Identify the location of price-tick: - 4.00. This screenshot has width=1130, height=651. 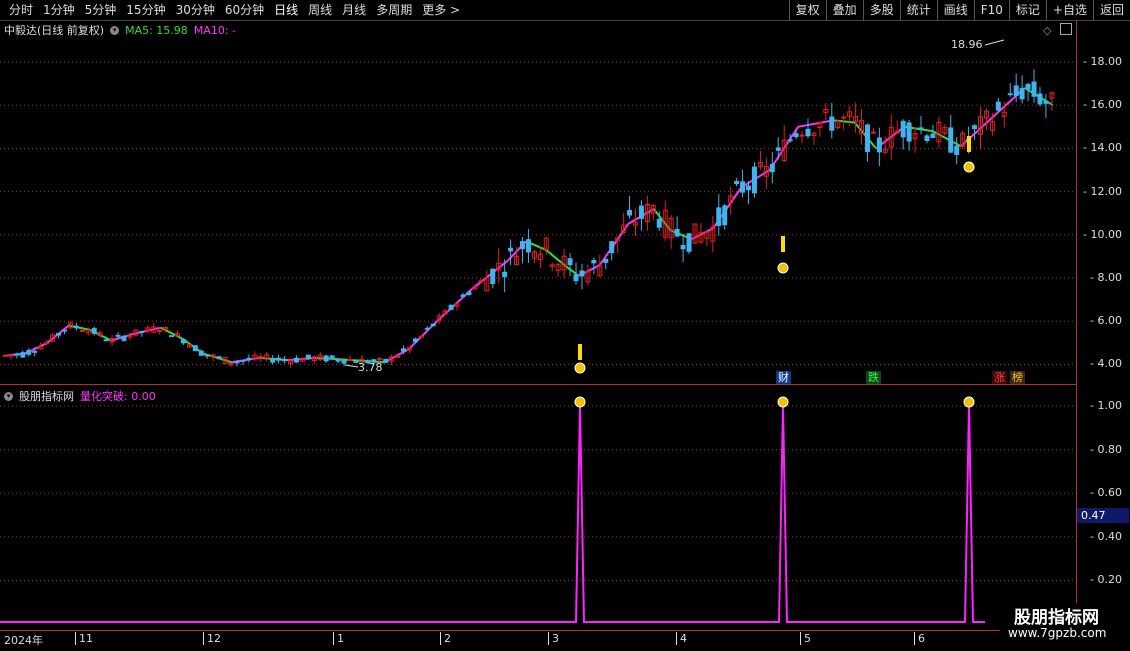
(1106, 364).